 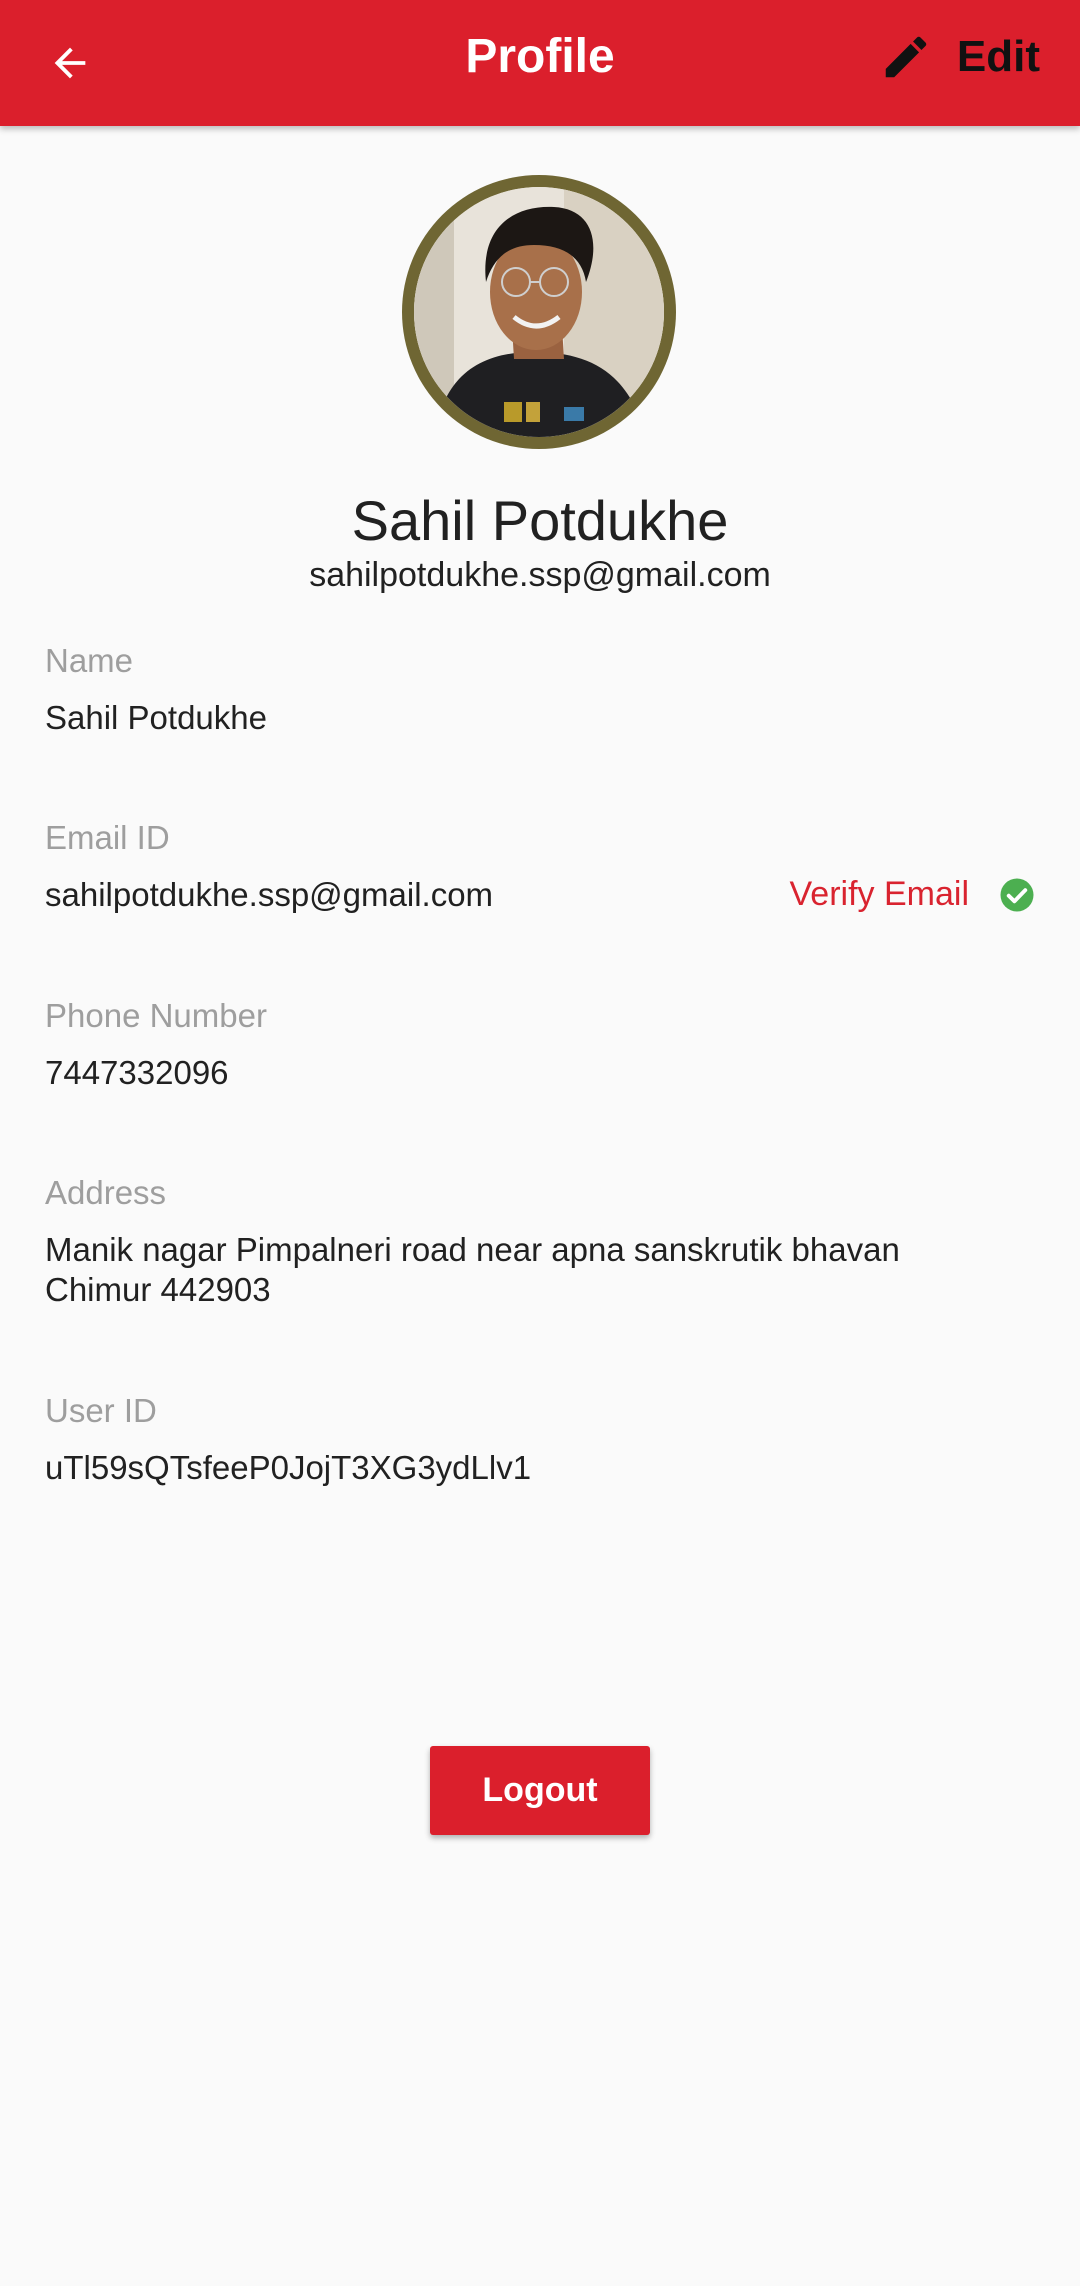 What do you see at coordinates (158, 1289) in the screenshot?
I see `address-line-2: Chimur 442903` at bounding box center [158, 1289].